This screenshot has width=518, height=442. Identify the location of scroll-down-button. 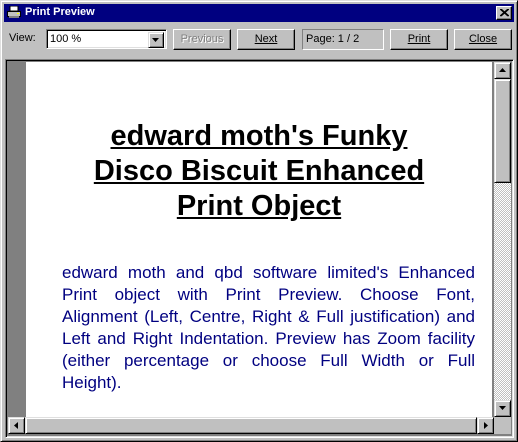
(502, 408).